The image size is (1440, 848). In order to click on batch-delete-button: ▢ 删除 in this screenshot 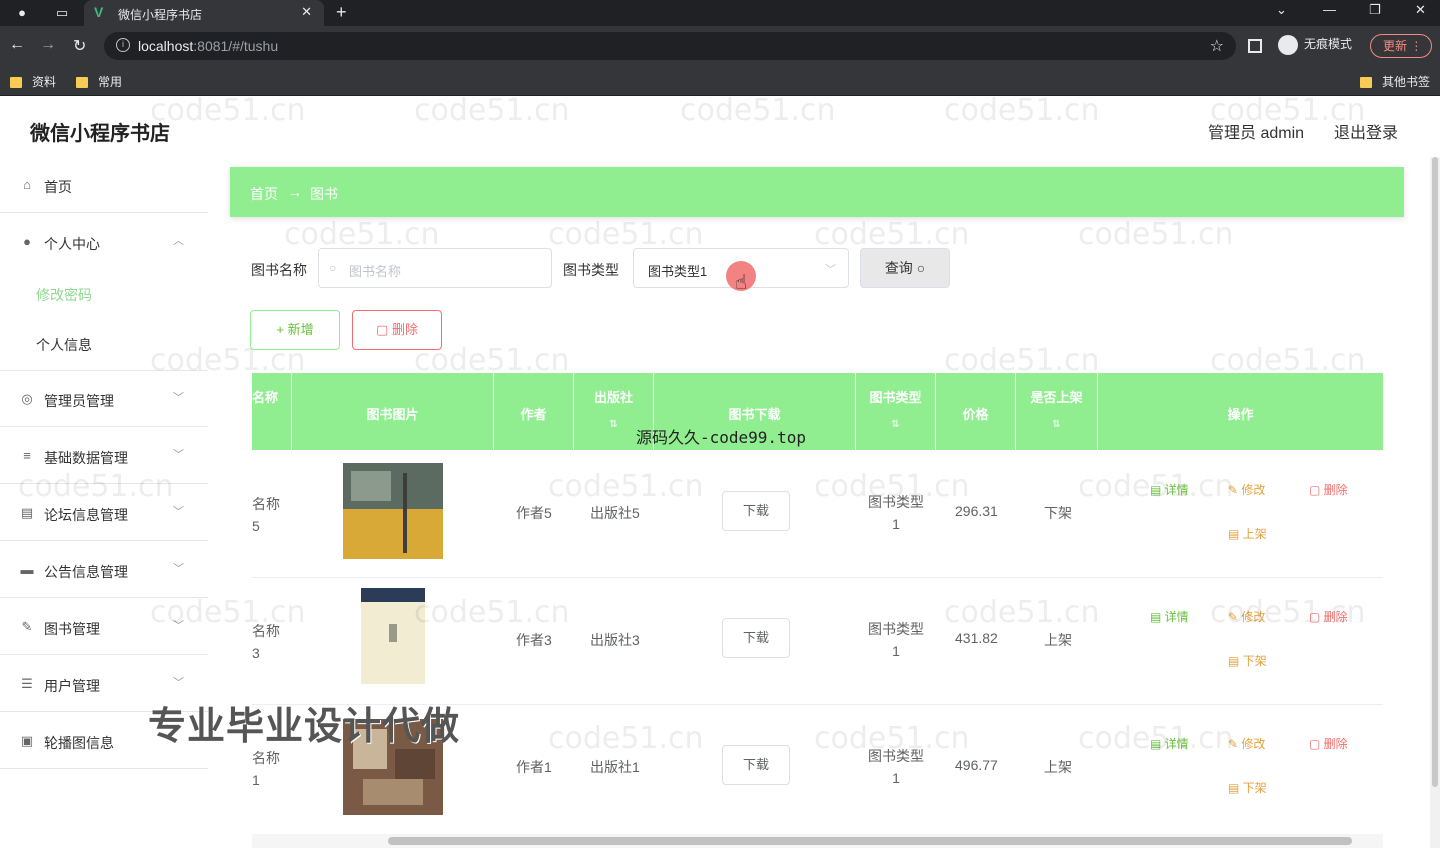, I will do `click(397, 330)`.